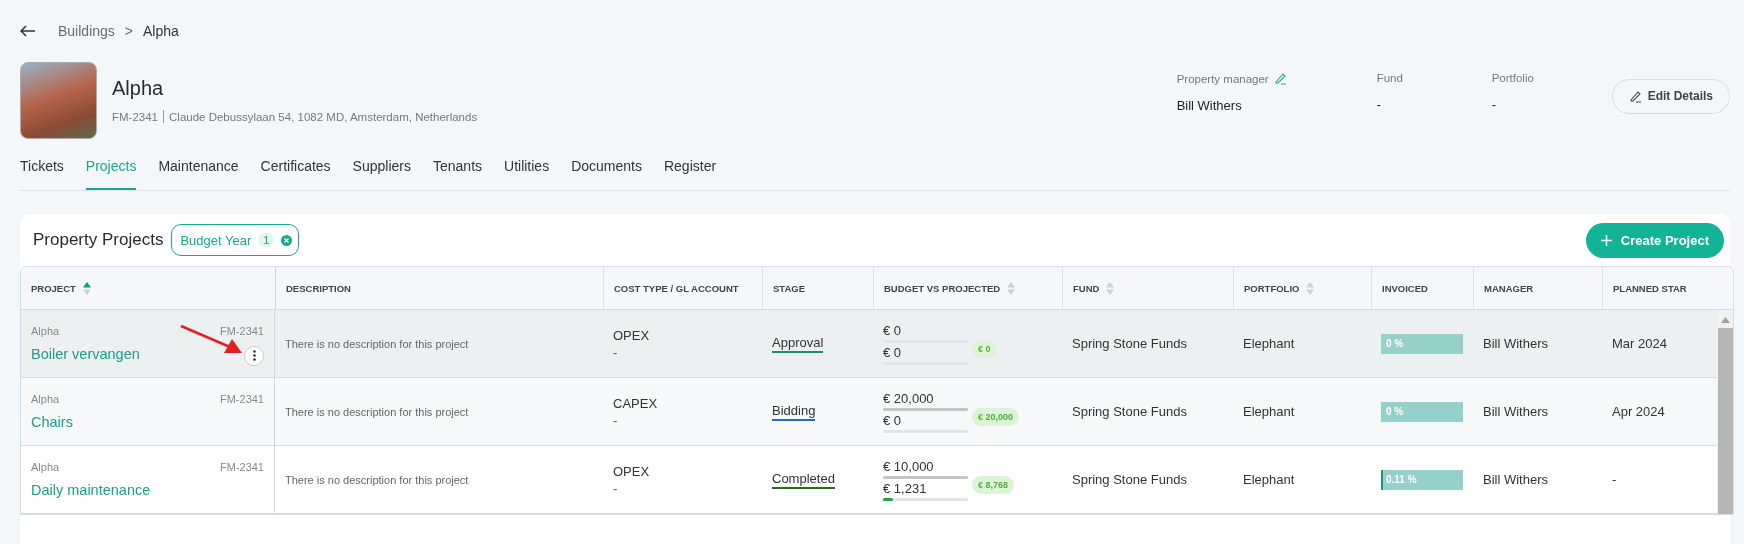 This screenshot has height=544, width=1744. Describe the element at coordinates (993, 484) in the screenshot. I see `difference-badge: € 8,768` at that location.